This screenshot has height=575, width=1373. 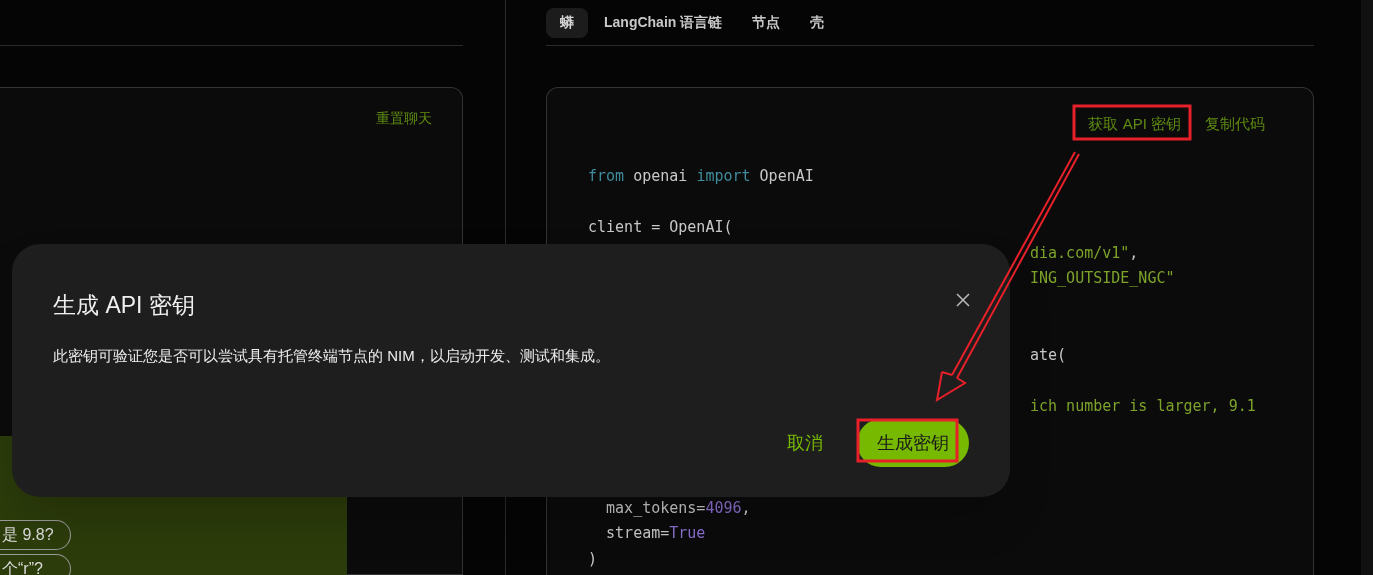 What do you see at coordinates (660, 227) in the screenshot?
I see `code-line: client = OpenAI(` at bounding box center [660, 227].